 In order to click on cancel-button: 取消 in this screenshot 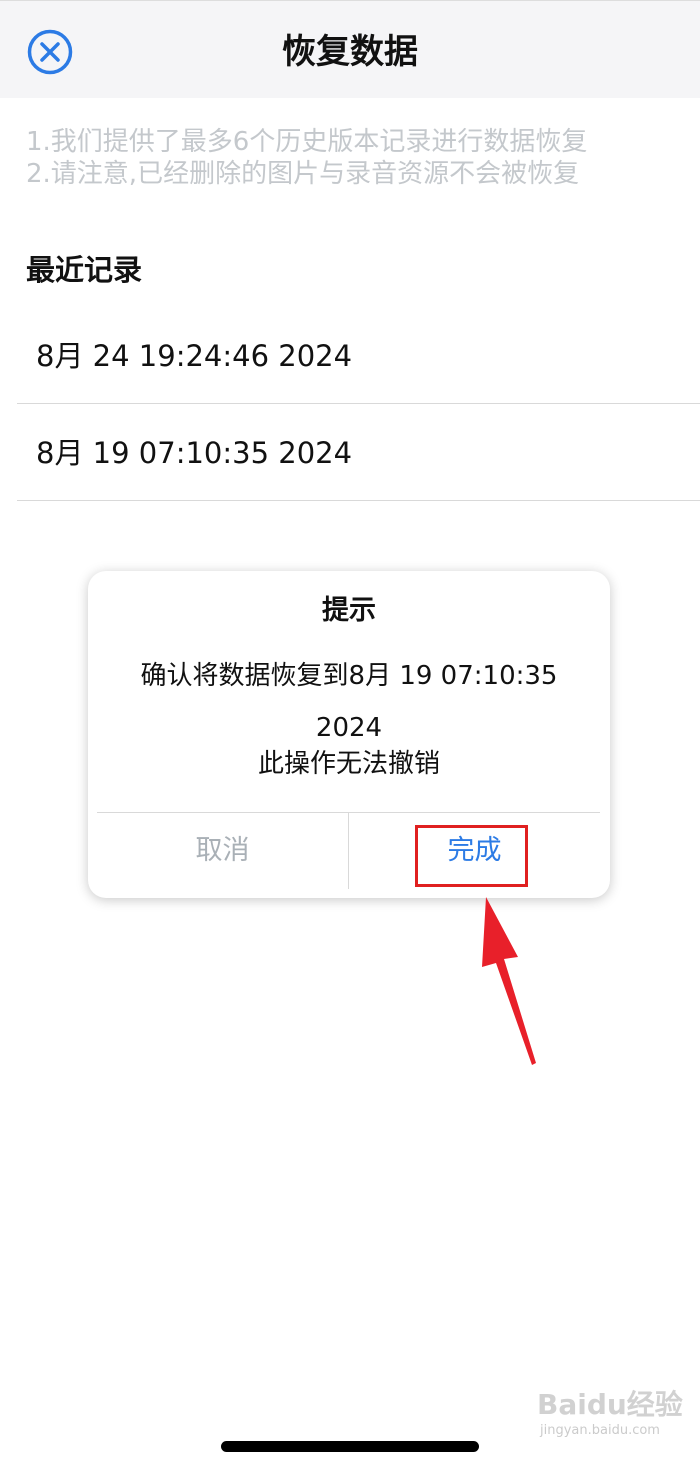, I will do `click(222, 851)`.